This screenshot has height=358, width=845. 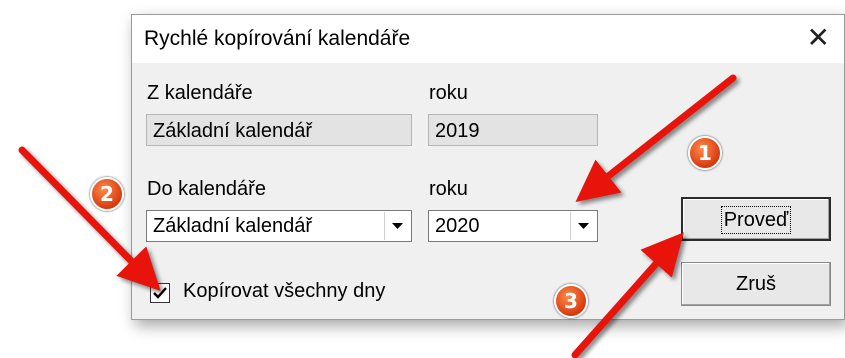 I want to click on to-calendar-select: Základní kalendář, so click(x=279, y=226).